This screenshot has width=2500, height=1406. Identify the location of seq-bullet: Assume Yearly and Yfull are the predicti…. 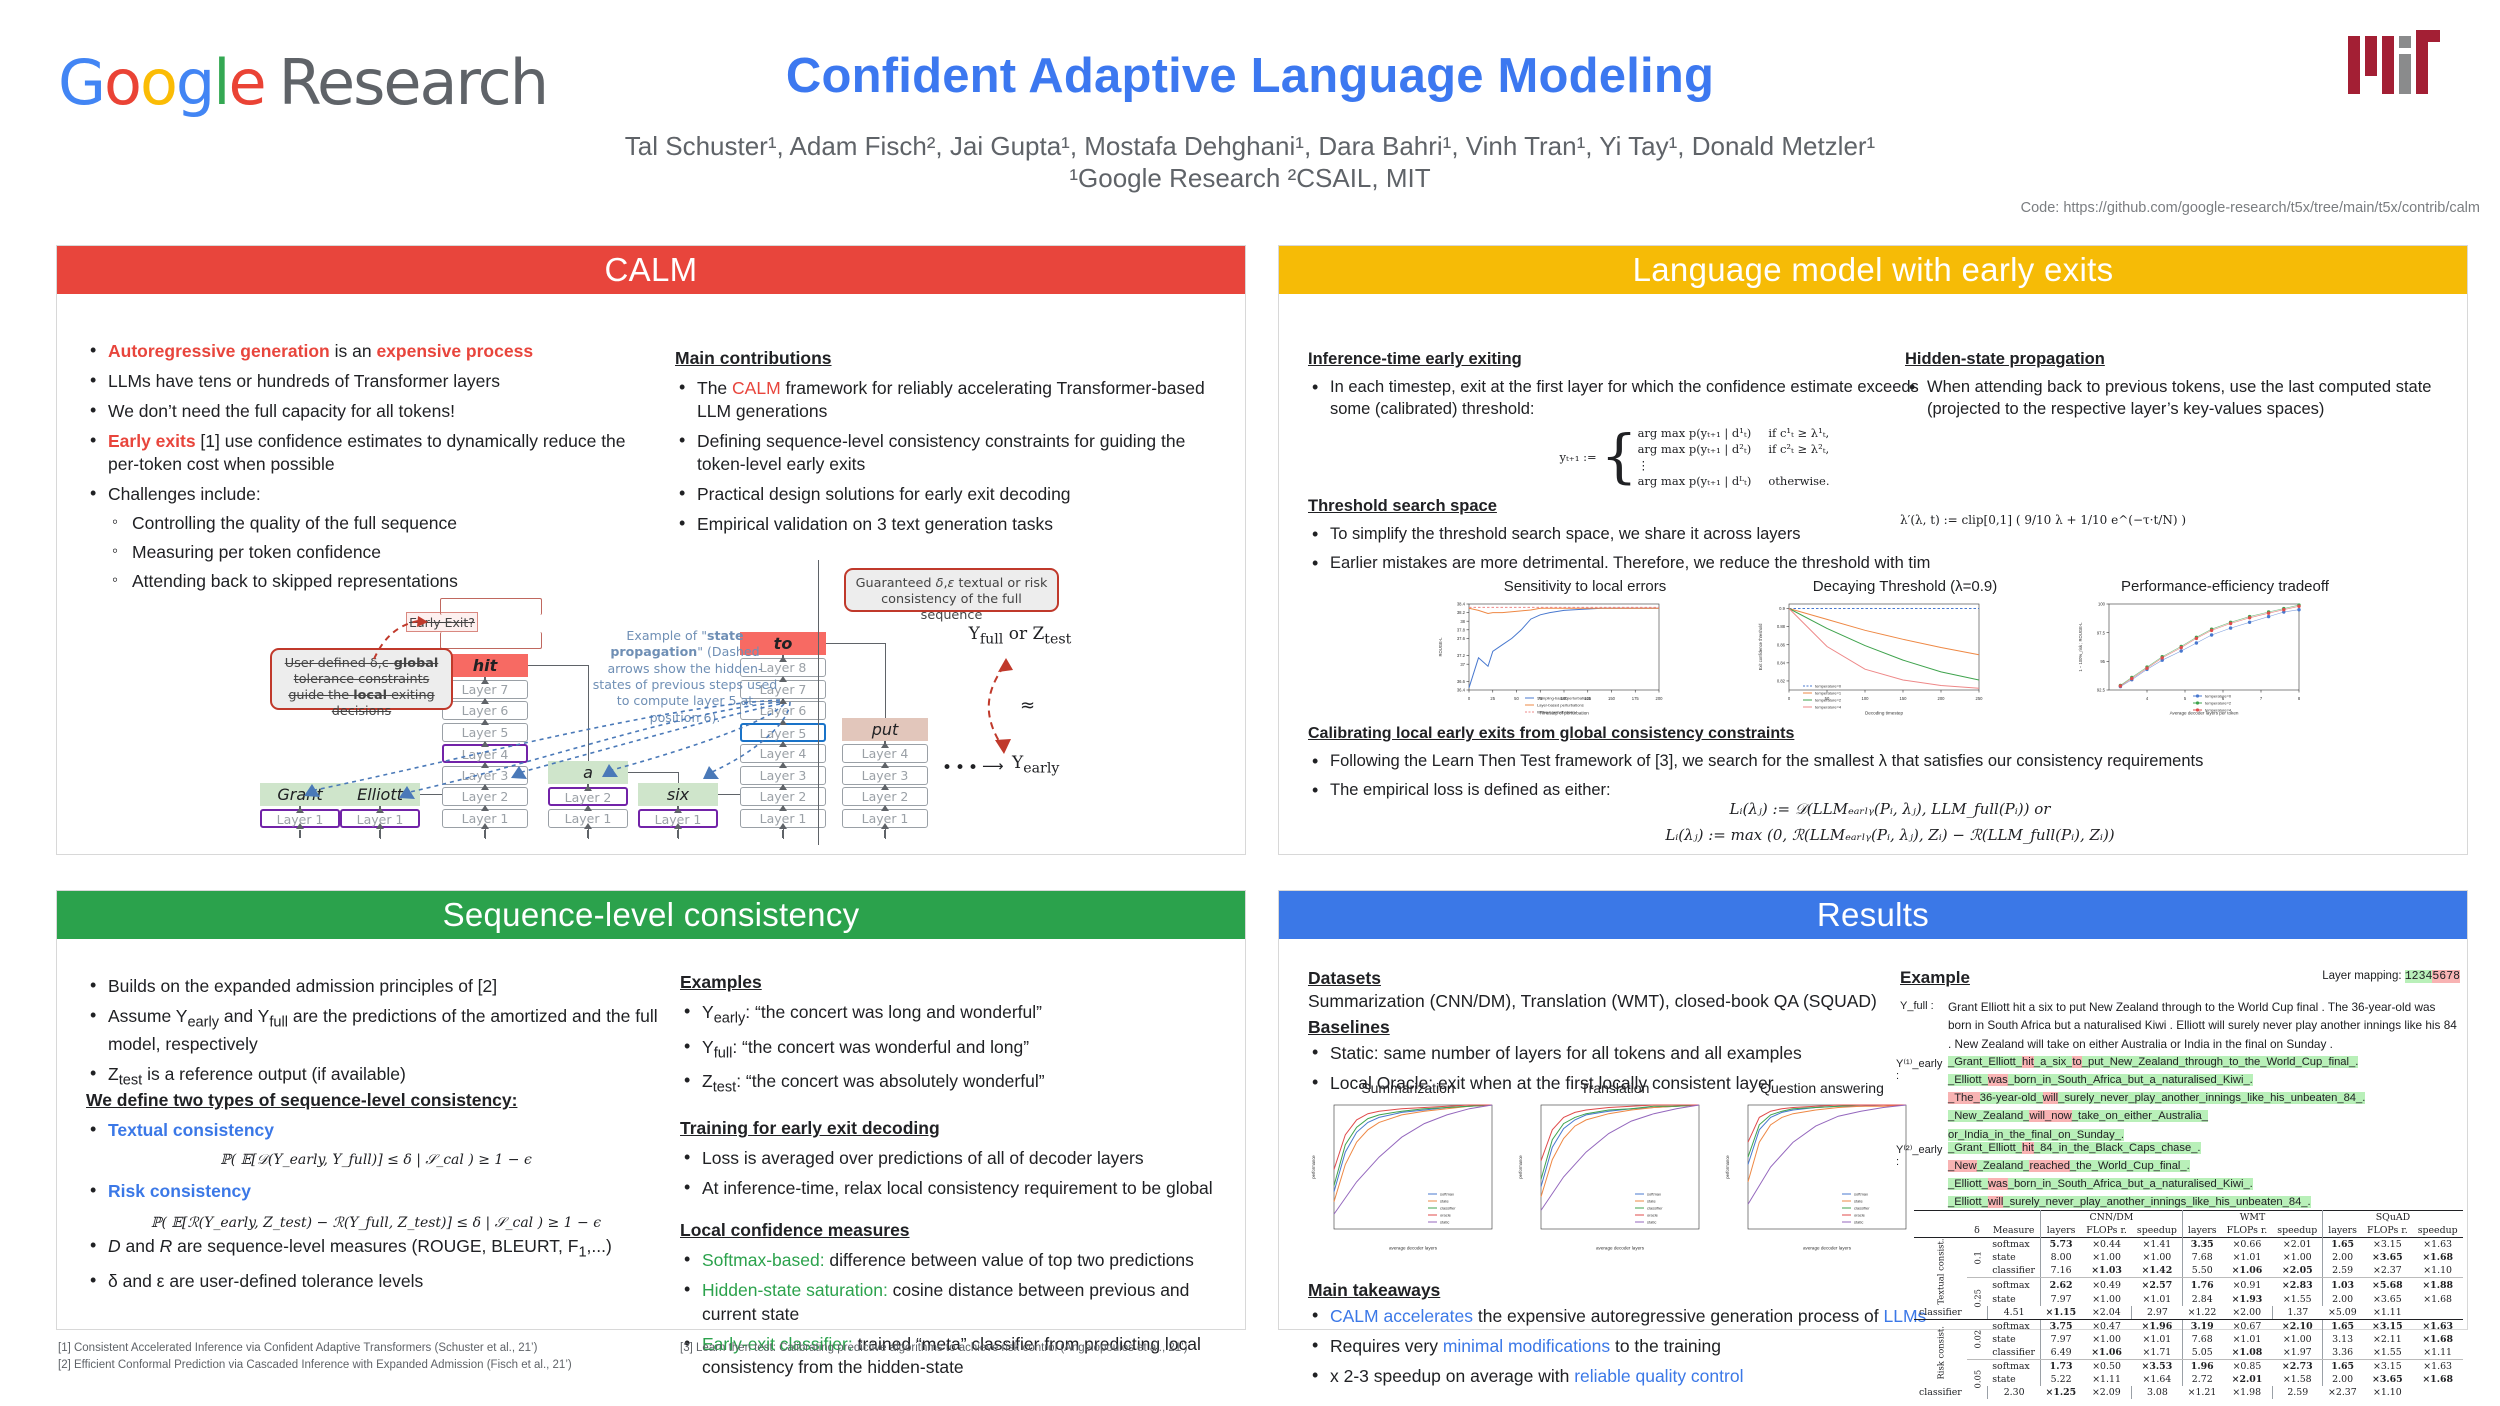
(376, 1030).